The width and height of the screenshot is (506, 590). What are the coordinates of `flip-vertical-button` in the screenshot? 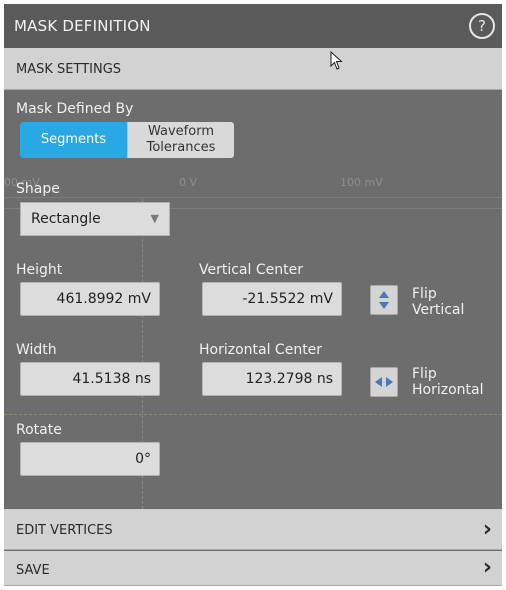 It's located at (384, 300).